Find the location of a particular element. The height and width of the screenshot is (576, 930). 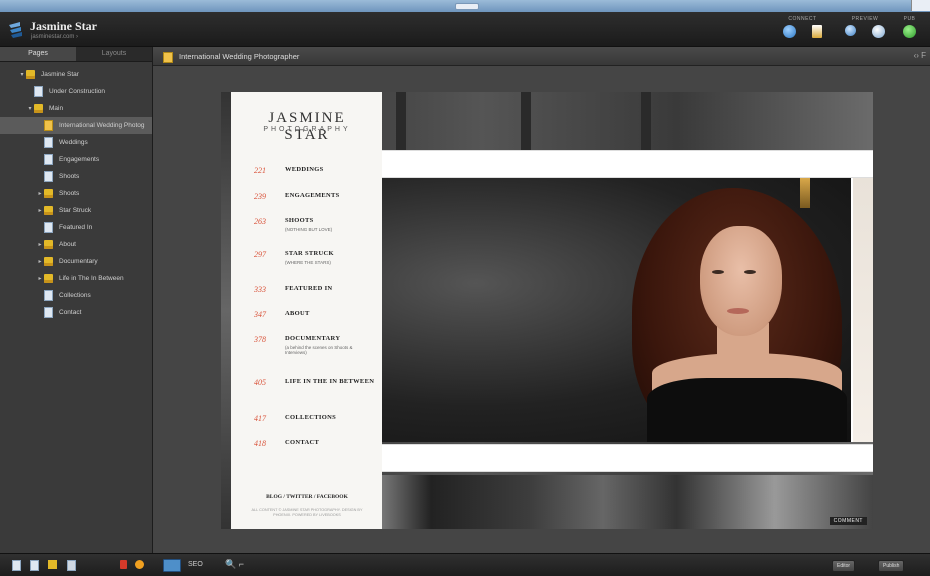

tree-item-featured-in: Featured In is located at coordinates (76, 227).